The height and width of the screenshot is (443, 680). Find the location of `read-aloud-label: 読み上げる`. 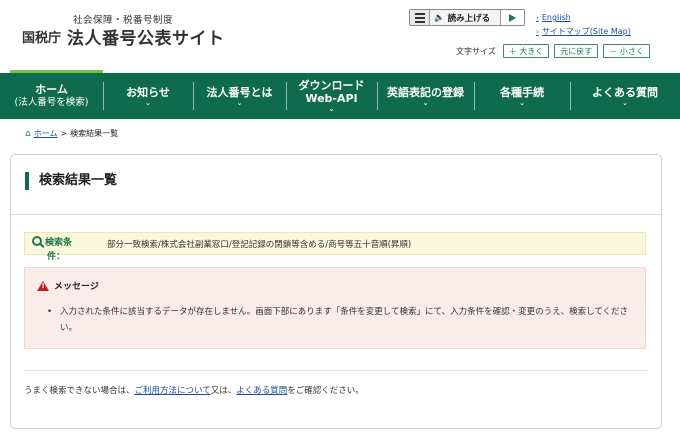

read-aloud-label: 読み上げる is located at coordinates (469, 18).